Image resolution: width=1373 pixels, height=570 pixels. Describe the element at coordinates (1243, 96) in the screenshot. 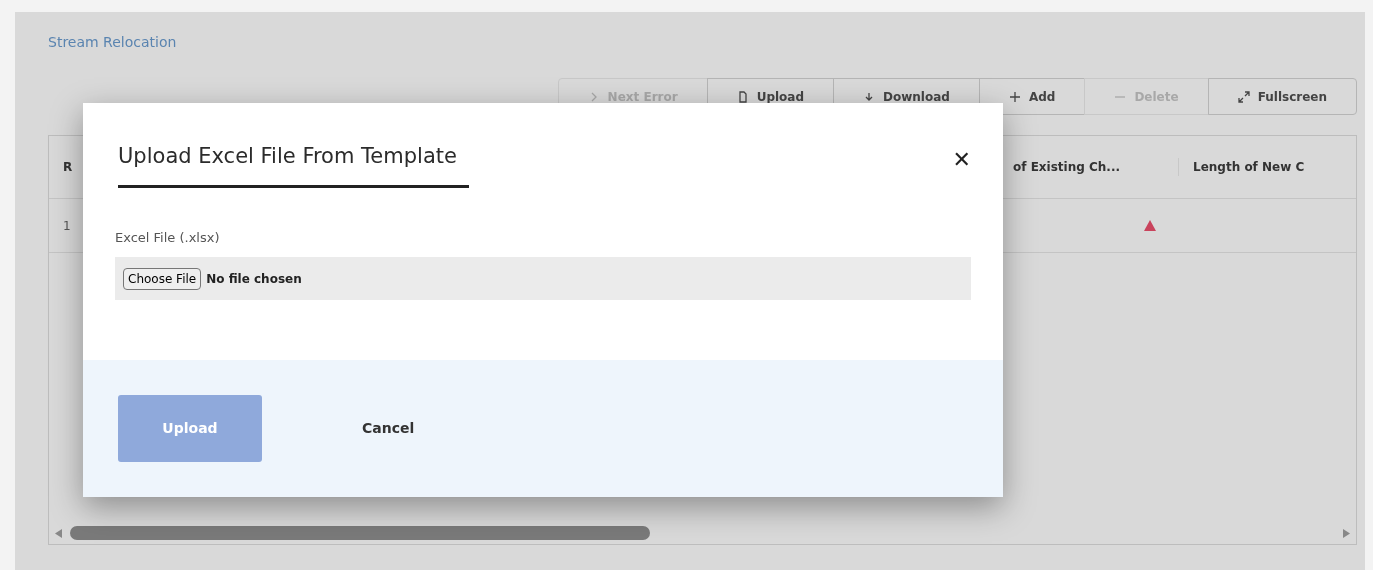

I see `expand-icon` at that location.